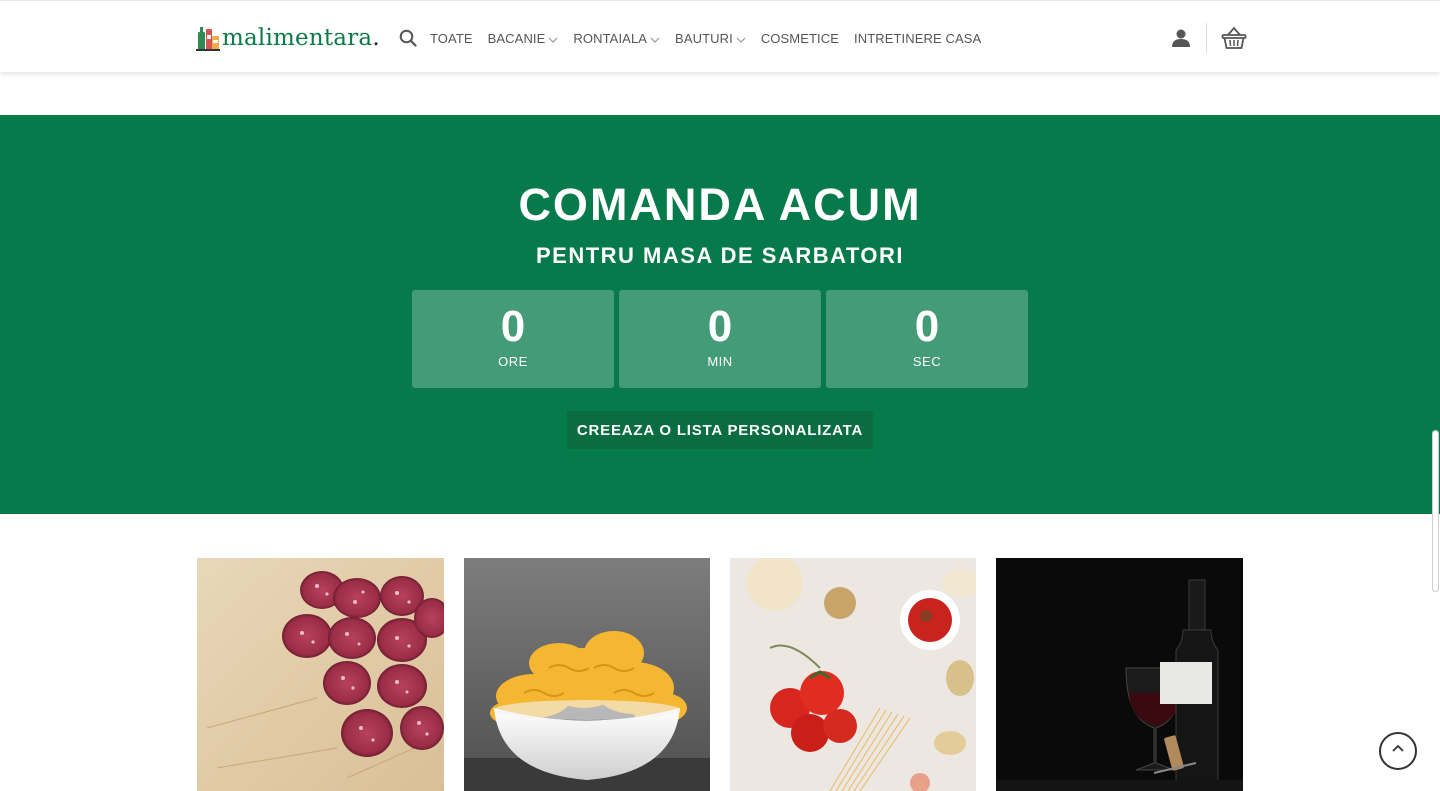  I want to click on tomatoes-pasta-image, so click(853, 674).